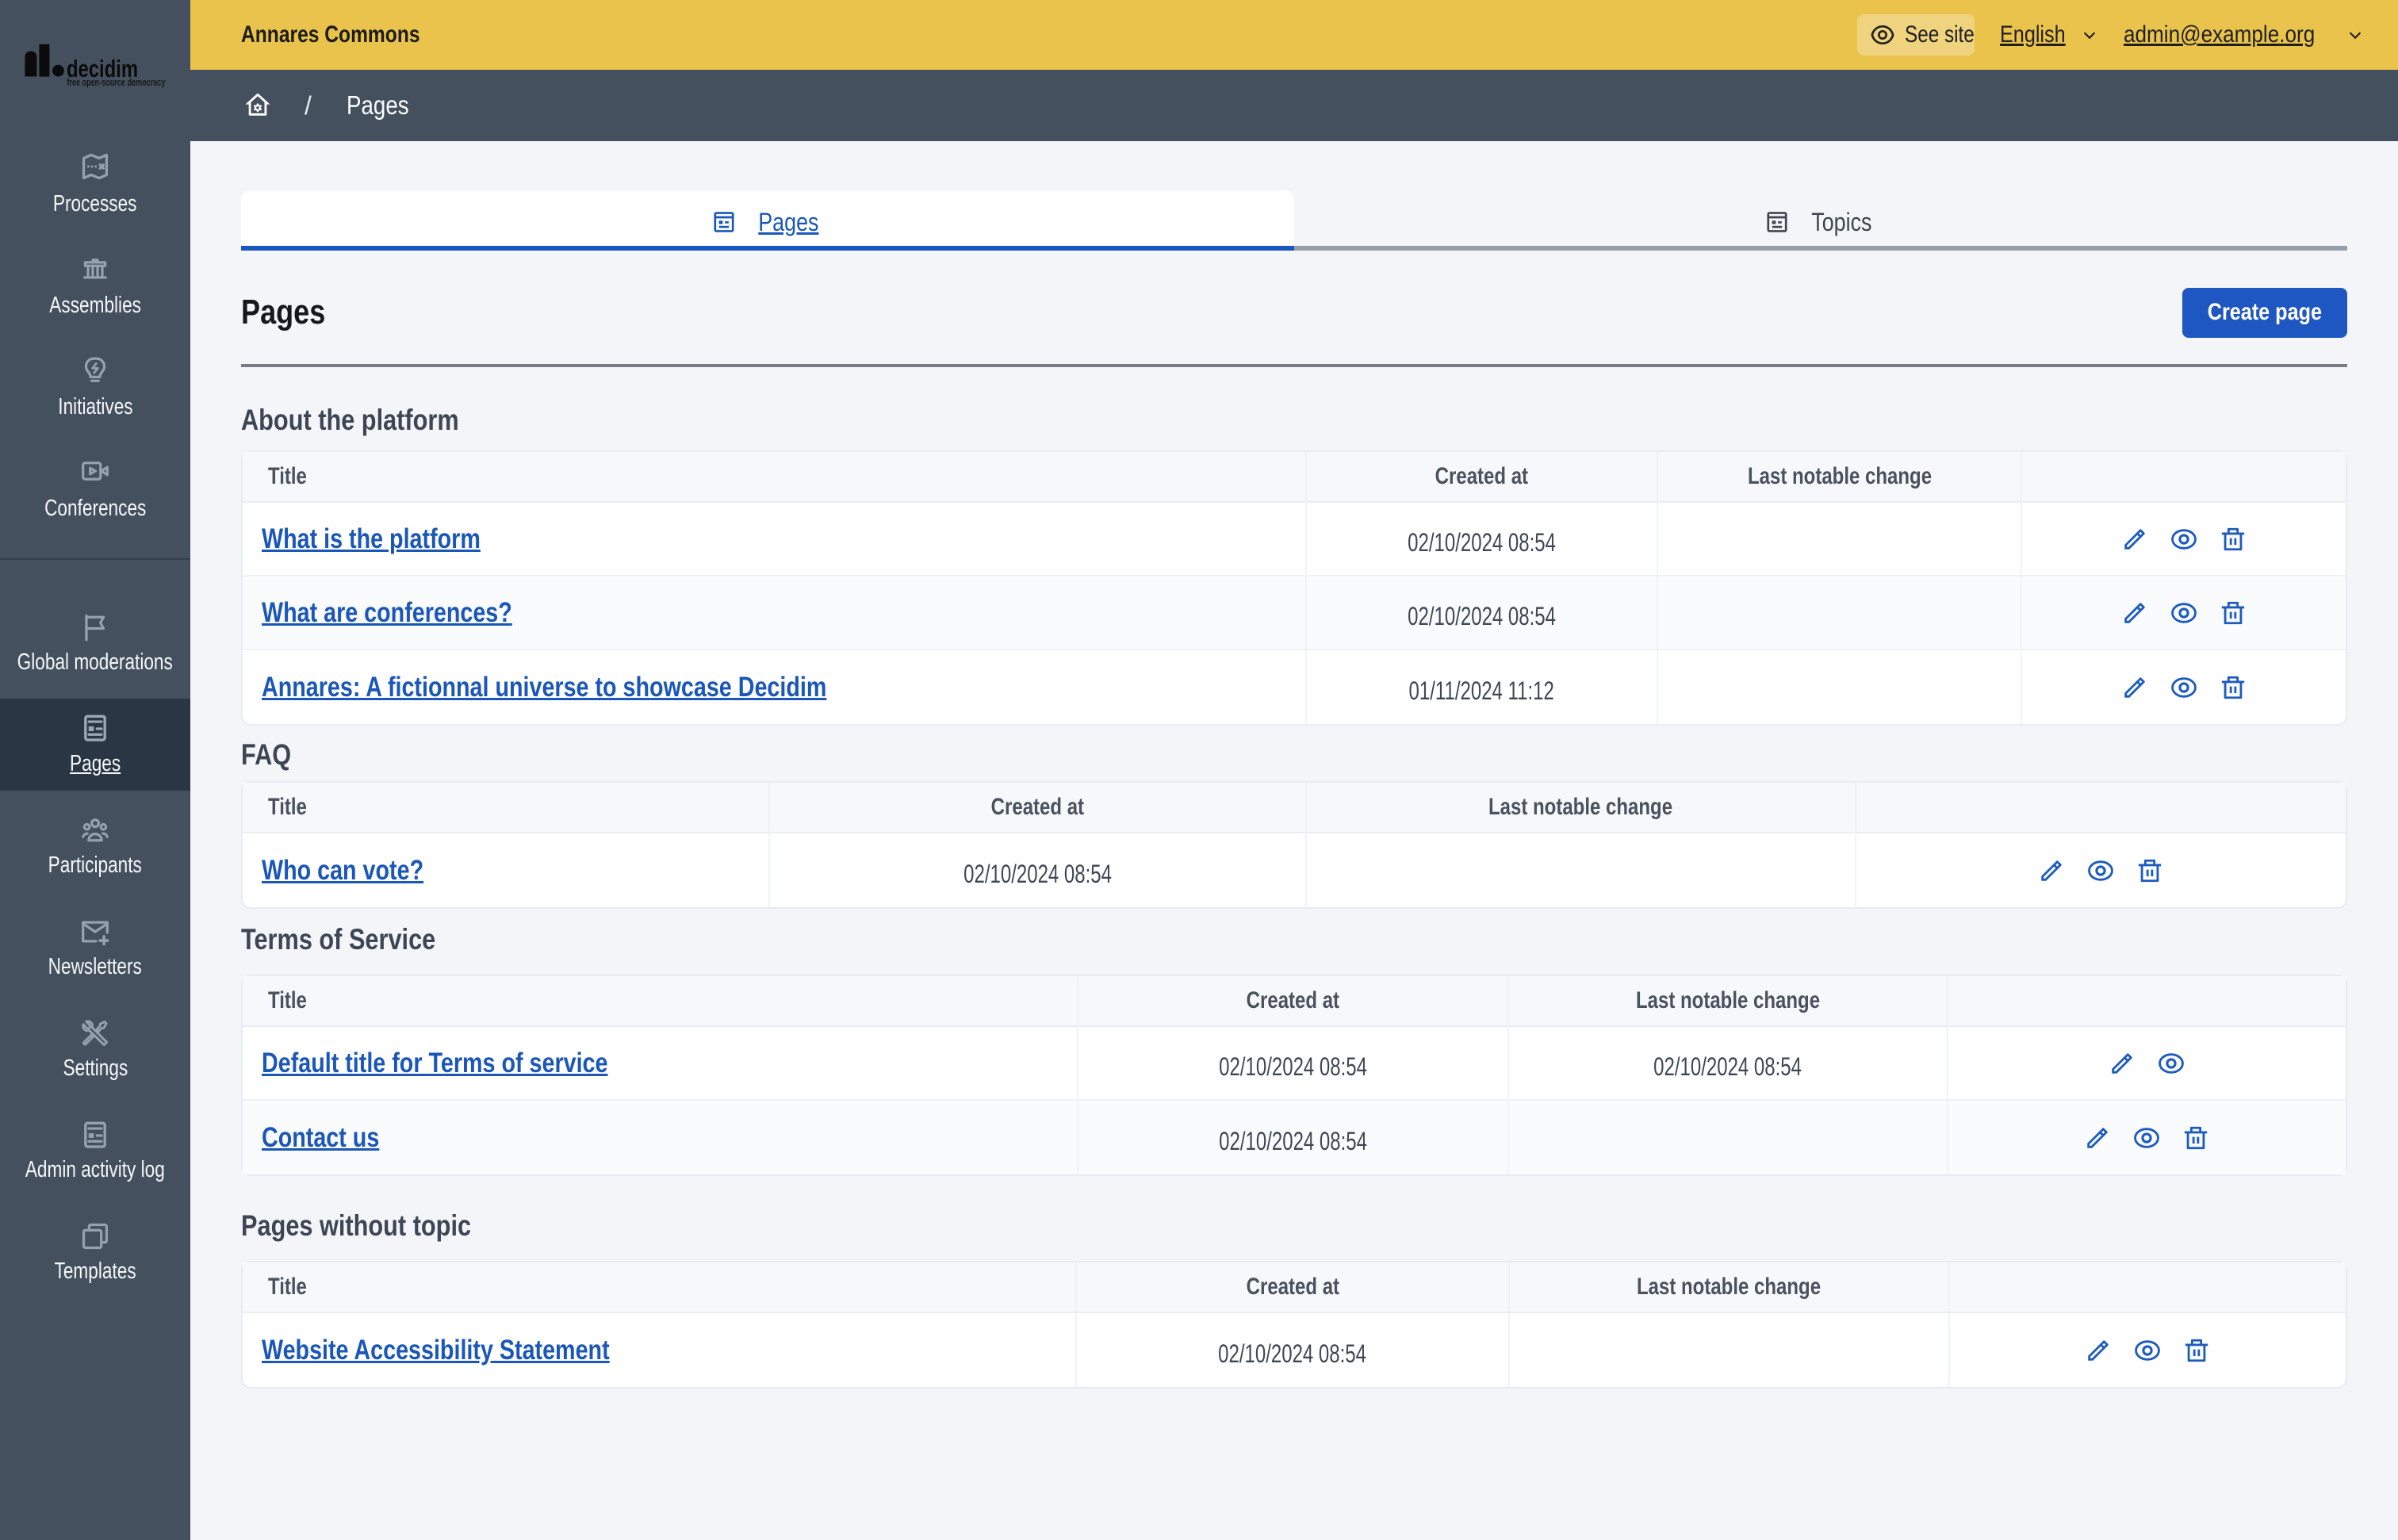 This screenshot has width=2398, height=1540. What do you see at coordinates (117, 82) in the screenshot?
I see `svg-text: free open-source democracy` at bounding box center [117, 82].